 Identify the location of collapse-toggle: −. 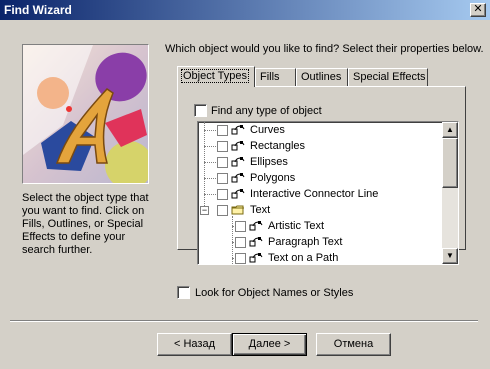
(204, 210).